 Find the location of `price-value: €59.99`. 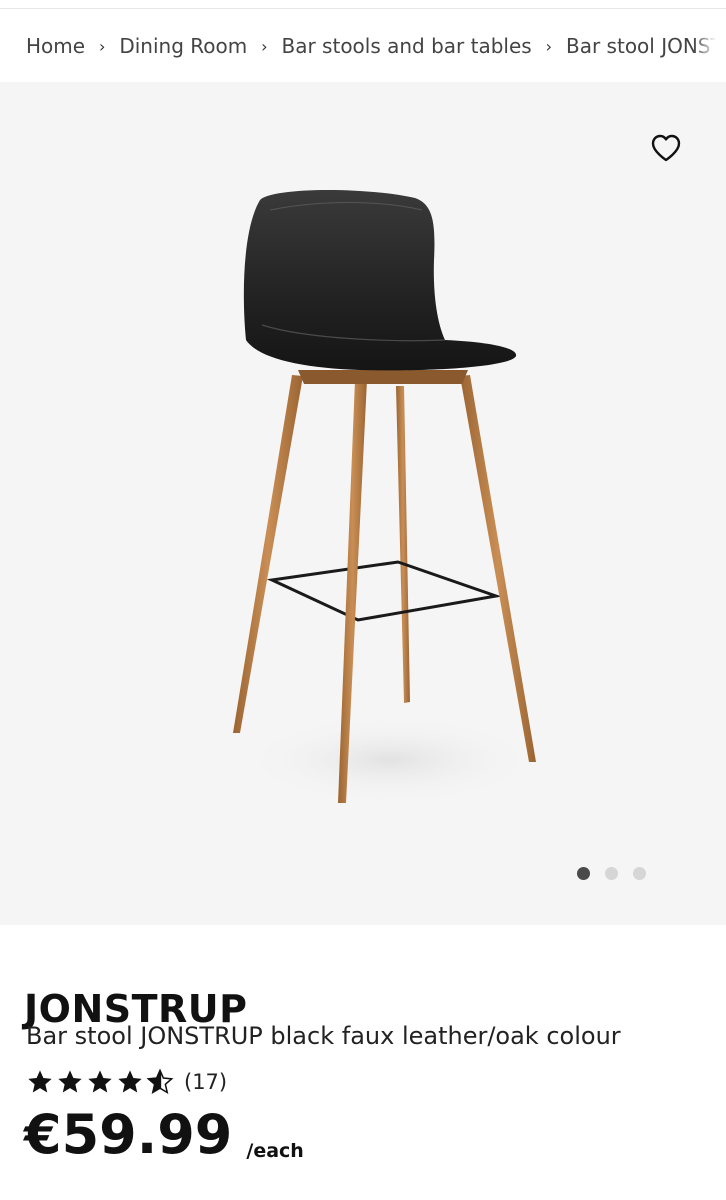

price-value: €59.99 is located at coordinates (128, 1134).